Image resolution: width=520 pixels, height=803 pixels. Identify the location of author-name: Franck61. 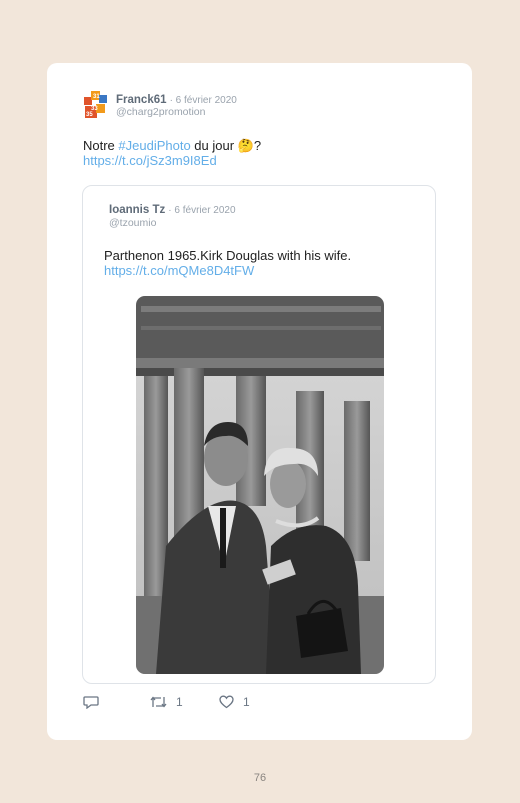
(141, 100).